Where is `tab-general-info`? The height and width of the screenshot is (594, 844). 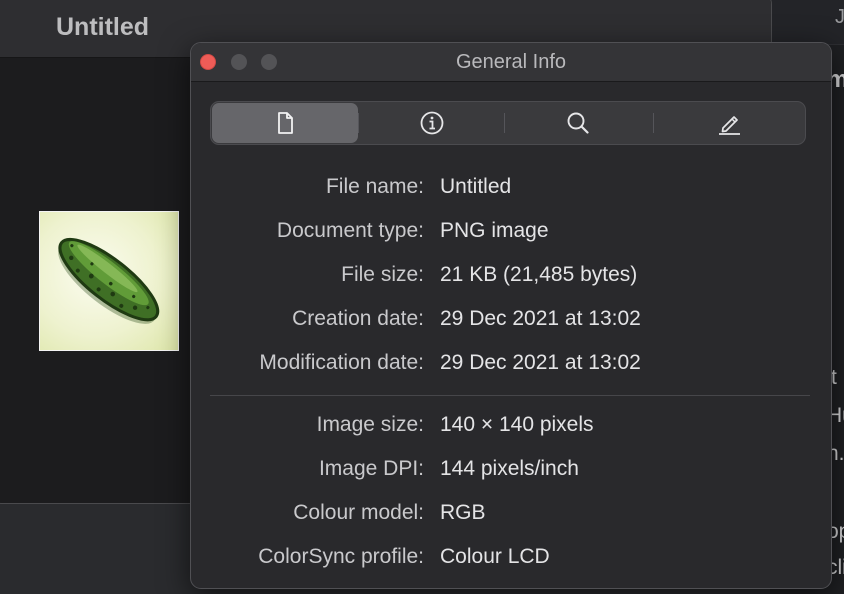 tab-general-info is located at coordinates (285, 123).